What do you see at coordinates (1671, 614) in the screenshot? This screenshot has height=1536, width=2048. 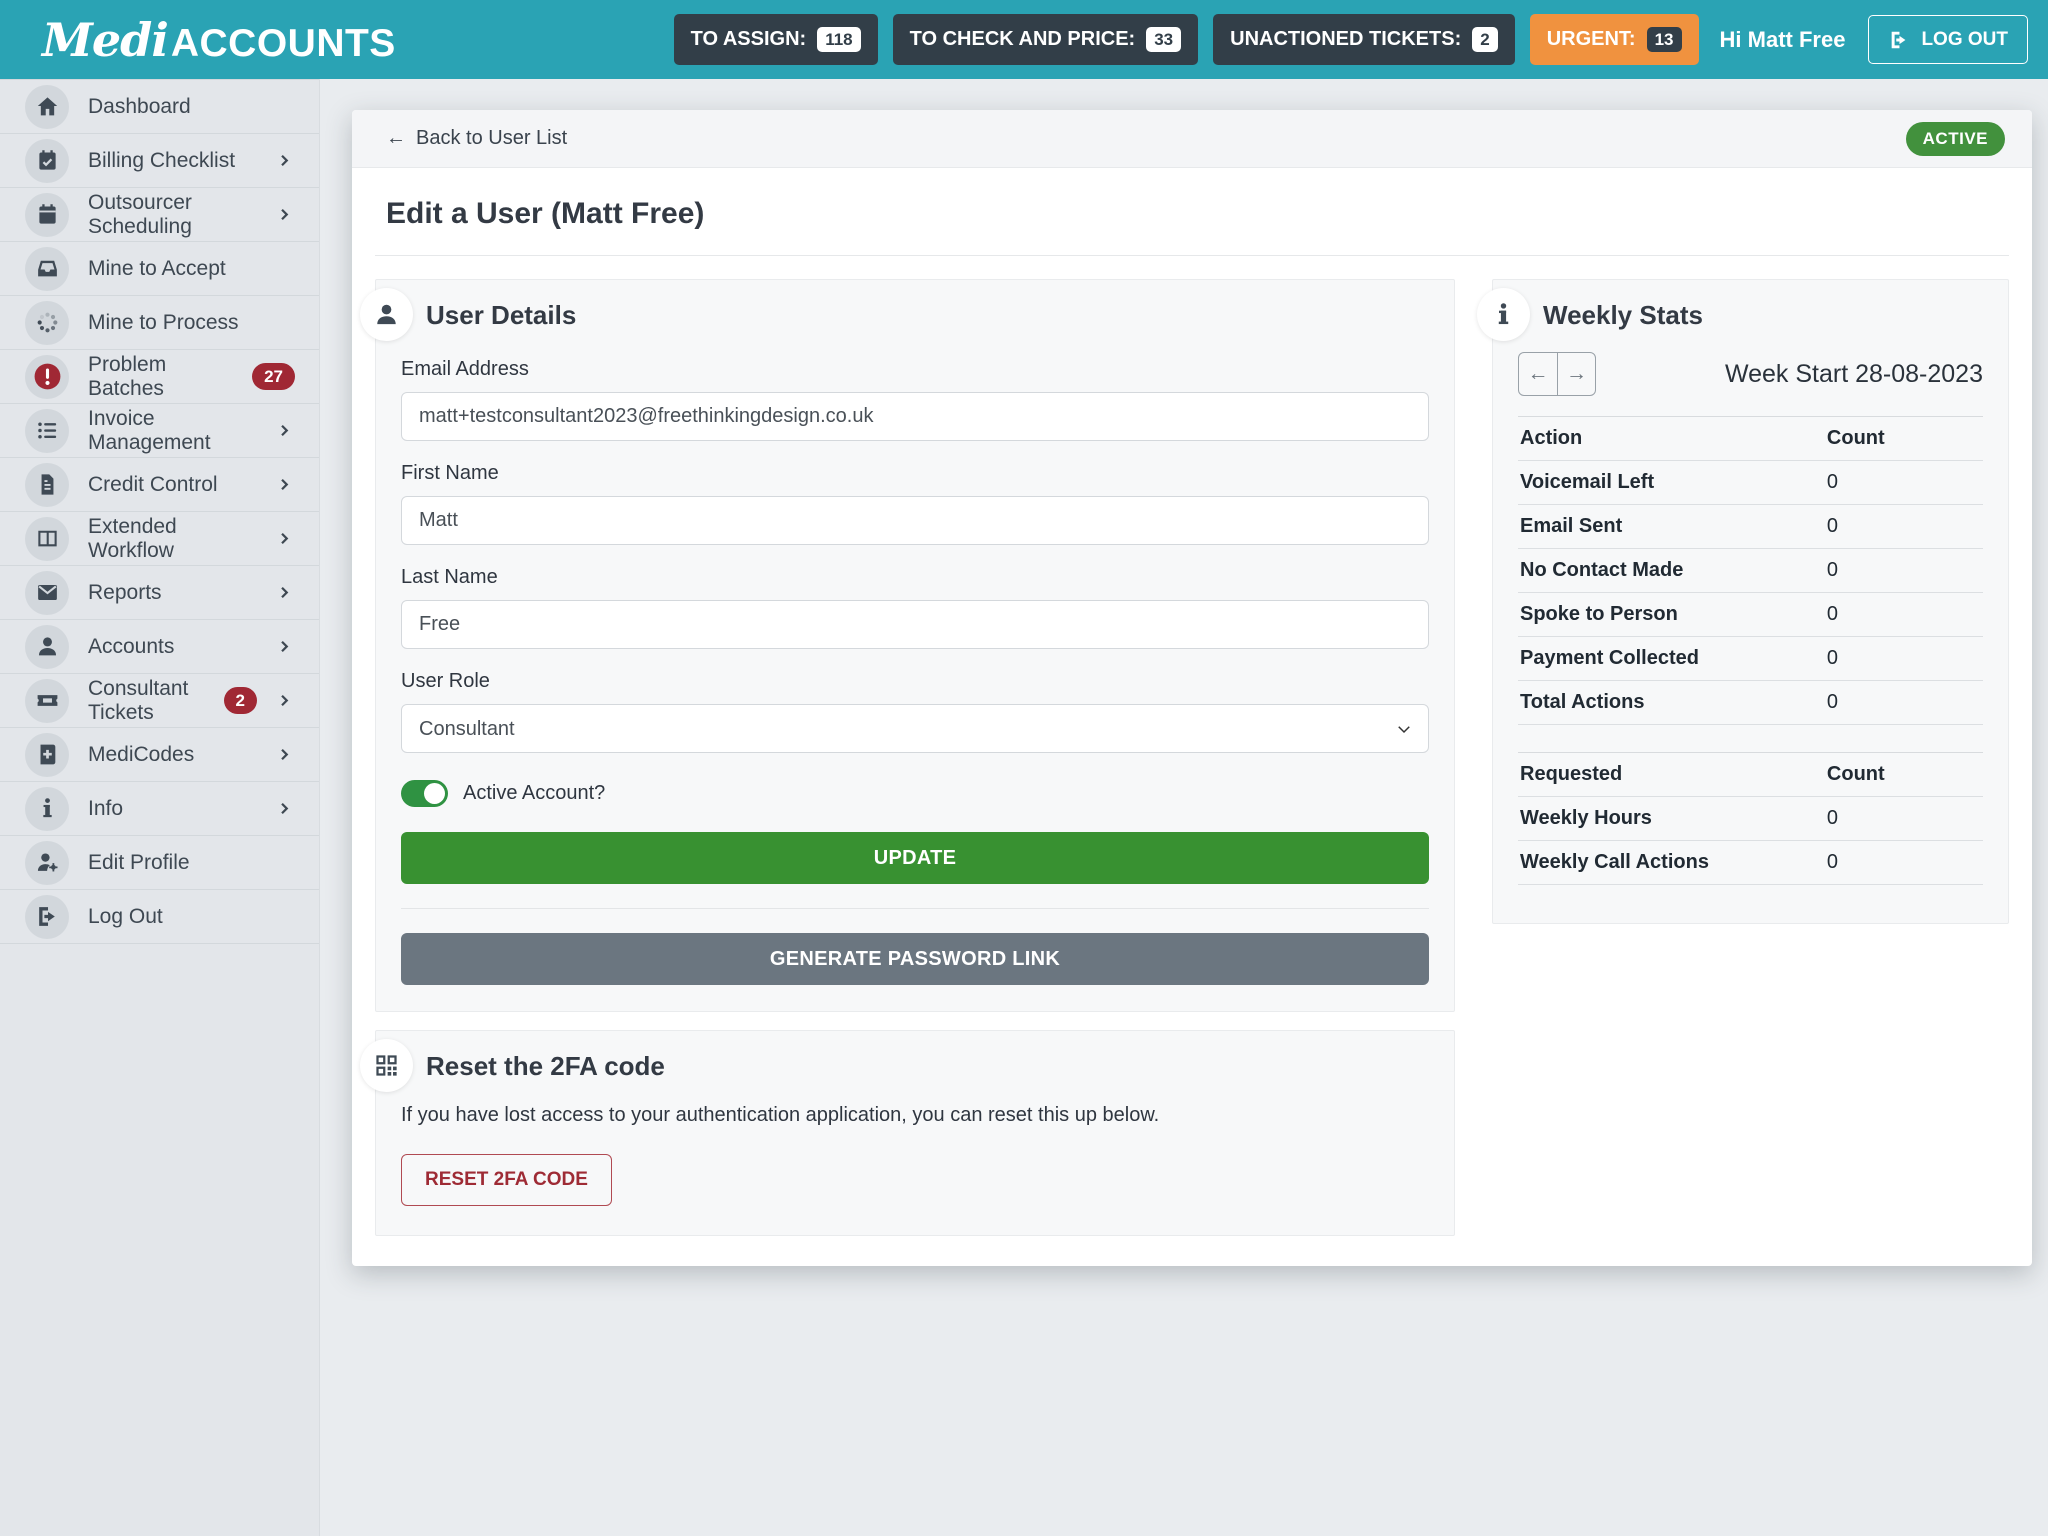 I see `stats-row-label: Spoke to Person` at bounding box center [1671, 614].